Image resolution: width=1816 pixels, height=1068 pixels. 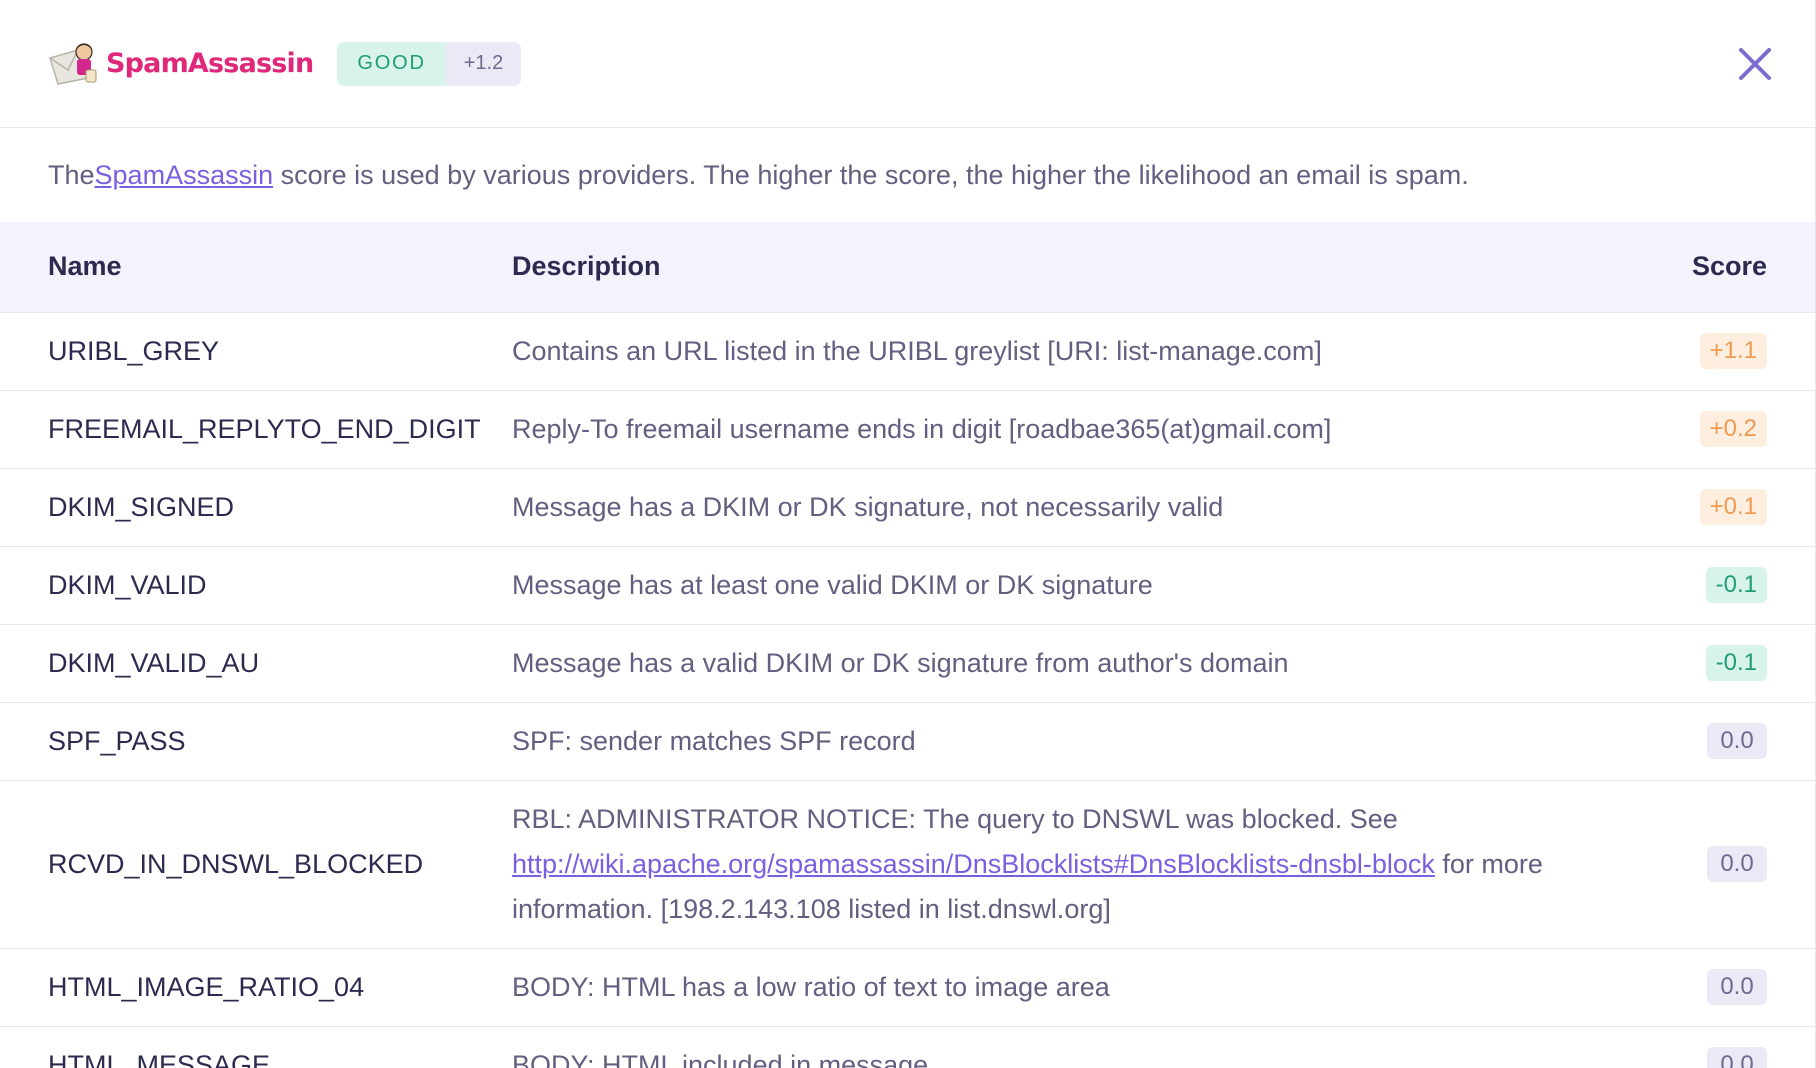 I want to click on intro-before: The, so click(x=71, y=174).